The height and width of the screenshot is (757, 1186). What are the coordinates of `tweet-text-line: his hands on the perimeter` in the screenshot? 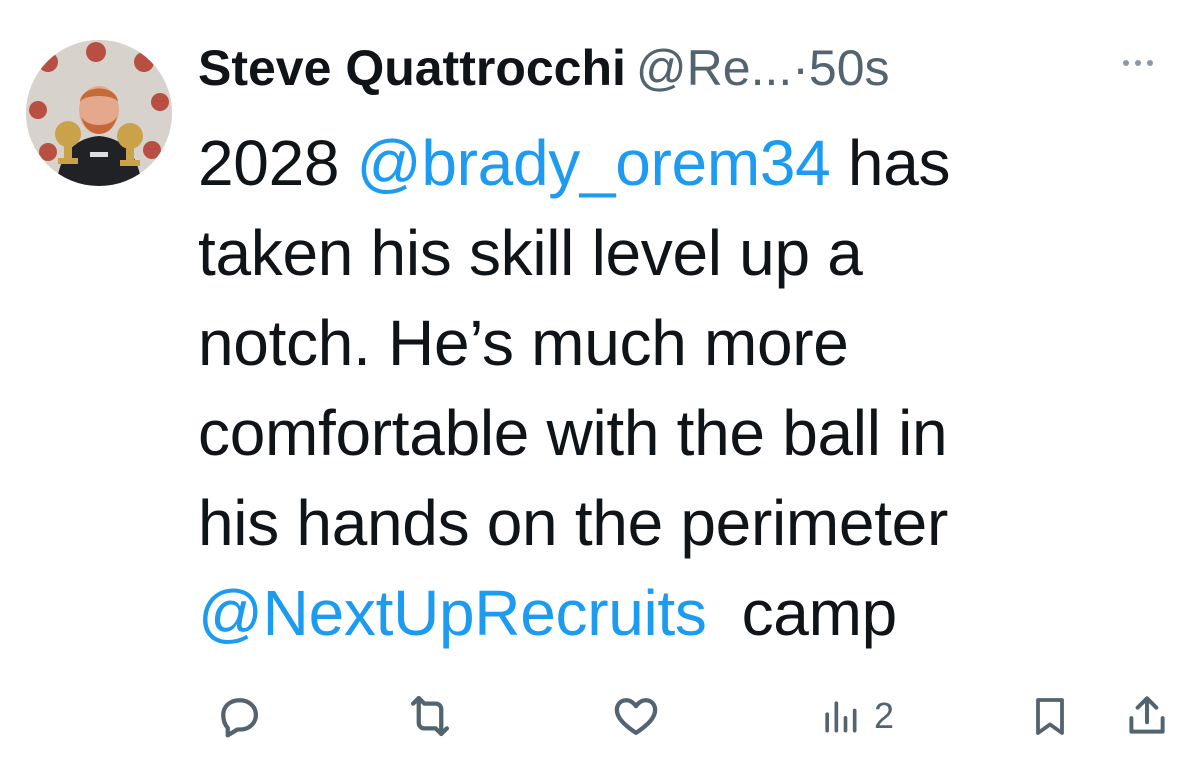 It's located at (678, 523).